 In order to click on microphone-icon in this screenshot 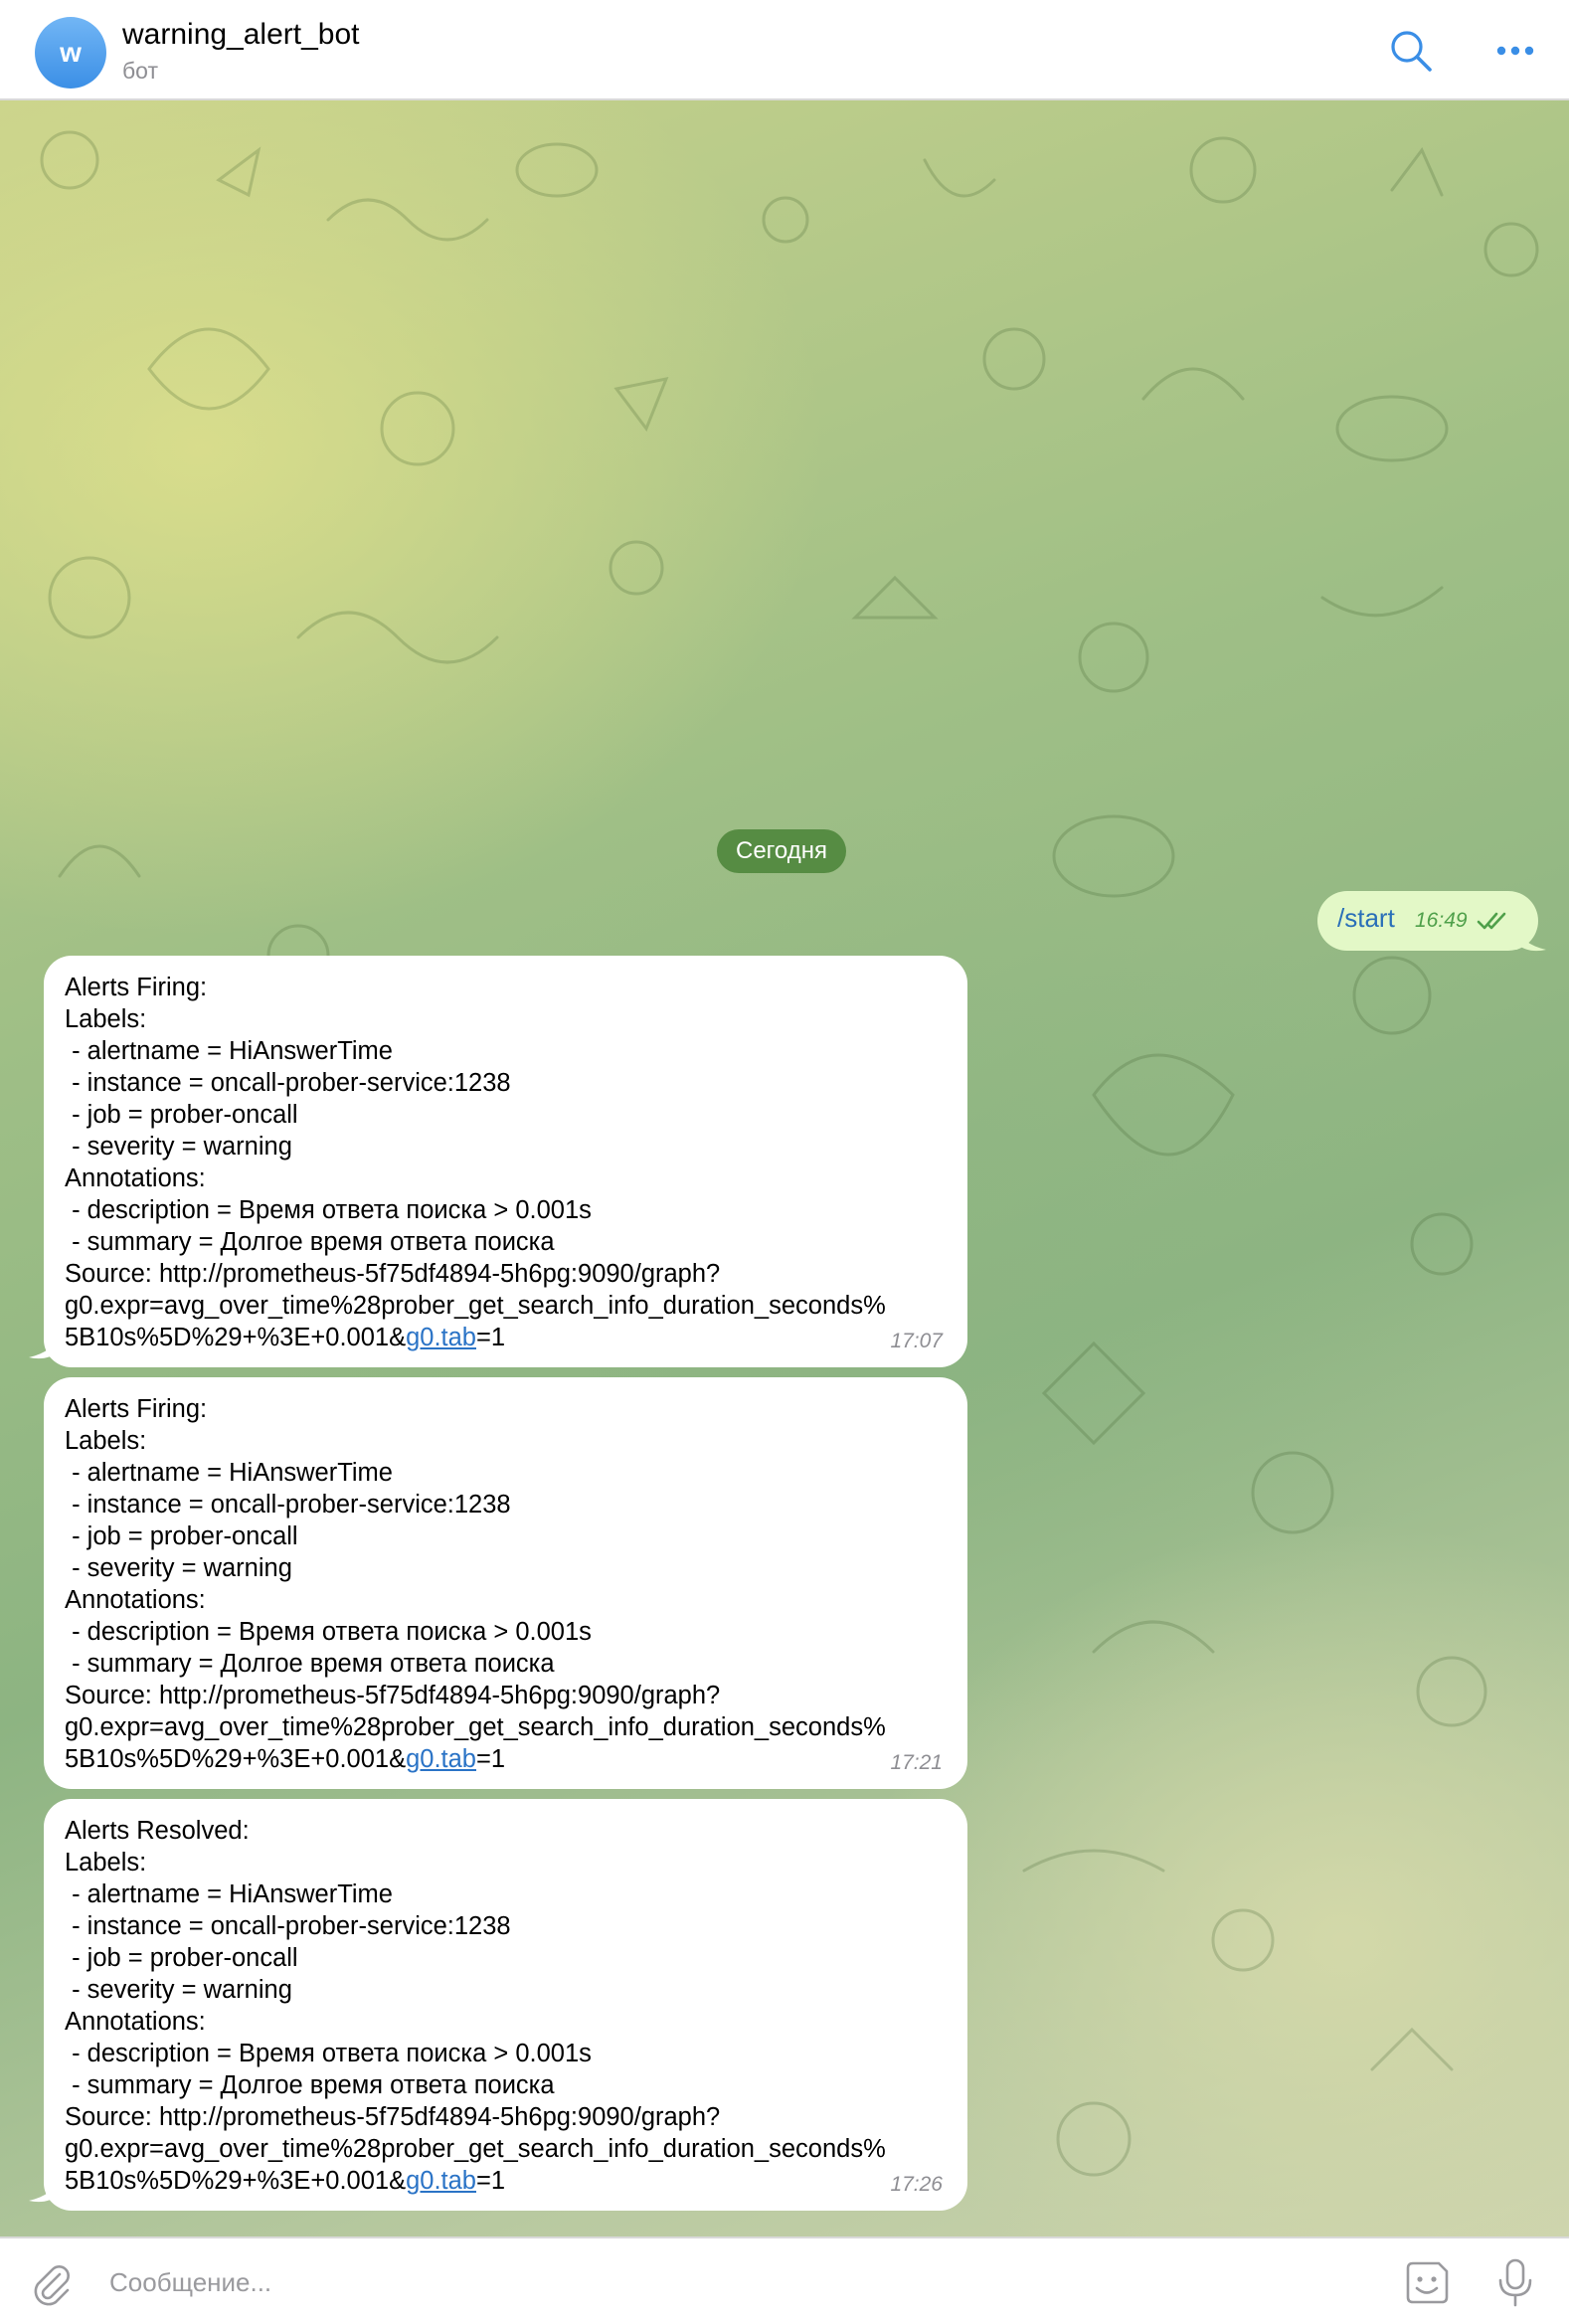, I will do `click(1515, 2283)`.